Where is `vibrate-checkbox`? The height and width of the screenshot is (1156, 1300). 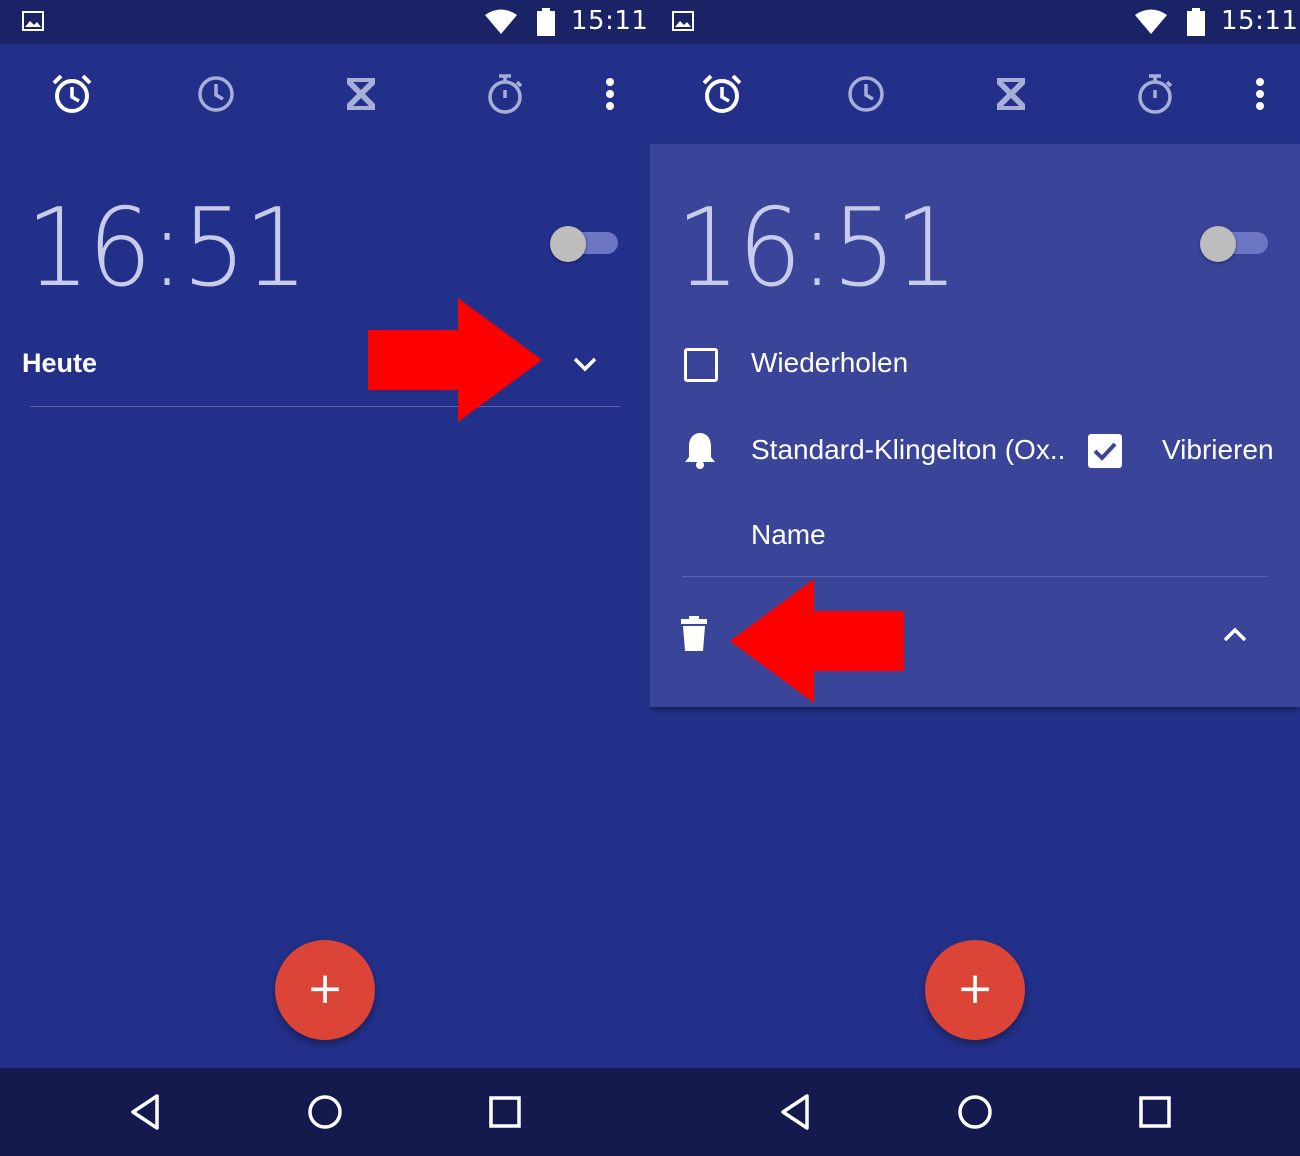 vibrate-checkbox is located at coordinates (1105, 451).